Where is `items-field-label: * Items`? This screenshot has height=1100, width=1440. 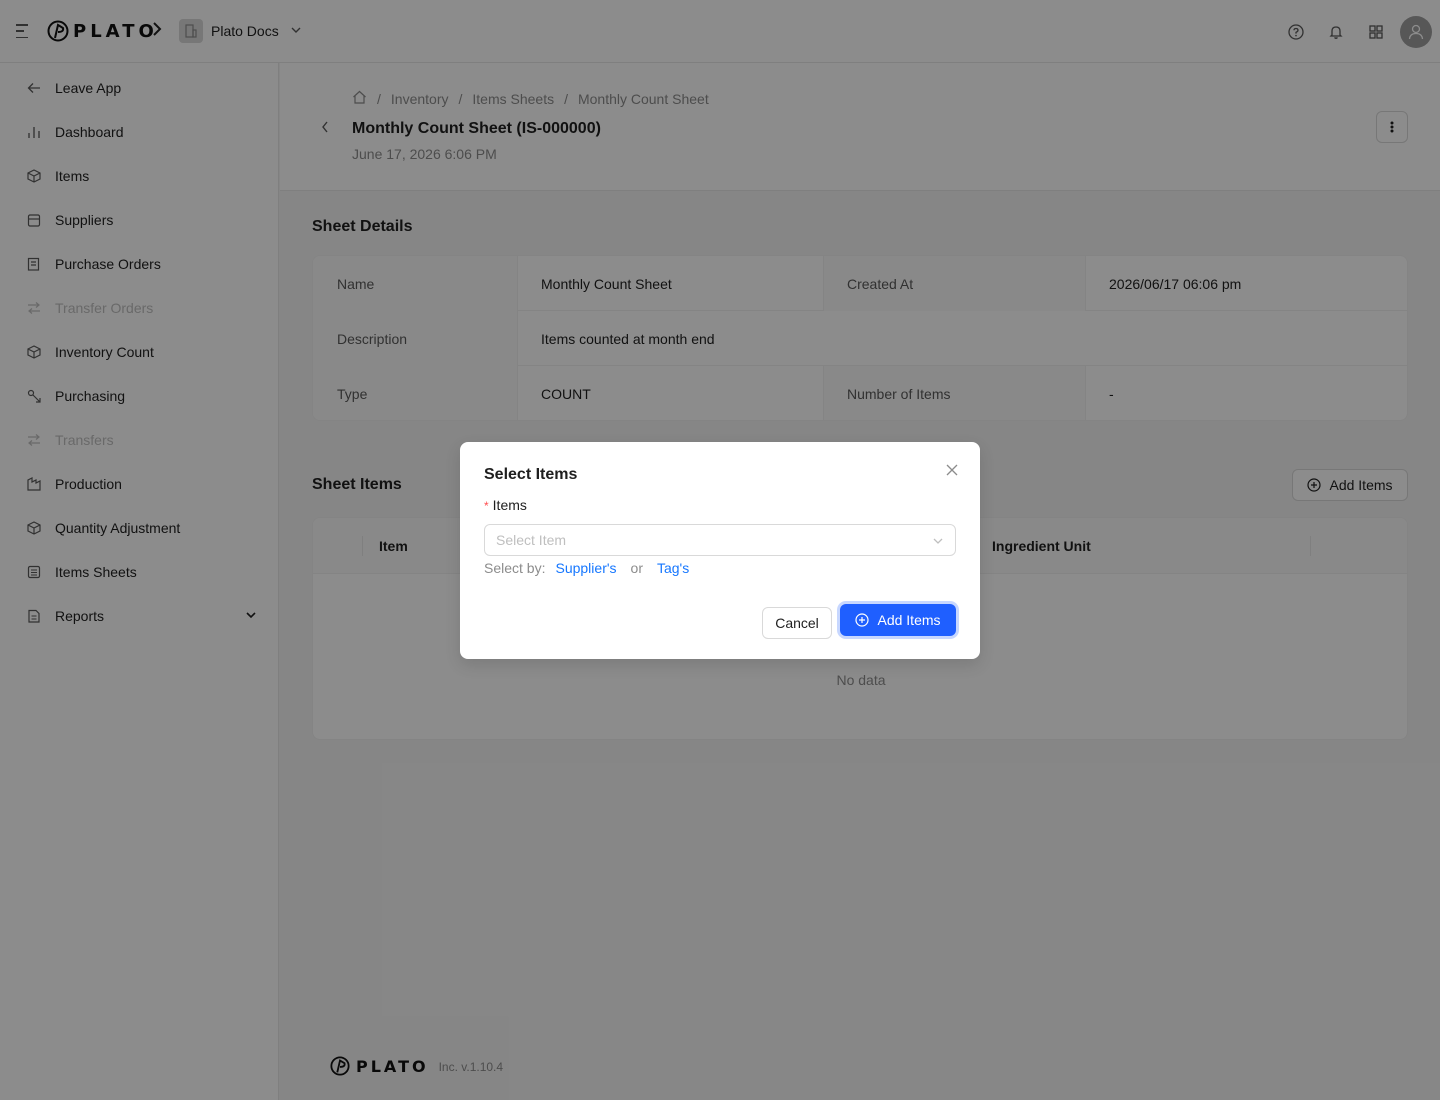
items-field-label: * Items is located at coordinates (505, 505).